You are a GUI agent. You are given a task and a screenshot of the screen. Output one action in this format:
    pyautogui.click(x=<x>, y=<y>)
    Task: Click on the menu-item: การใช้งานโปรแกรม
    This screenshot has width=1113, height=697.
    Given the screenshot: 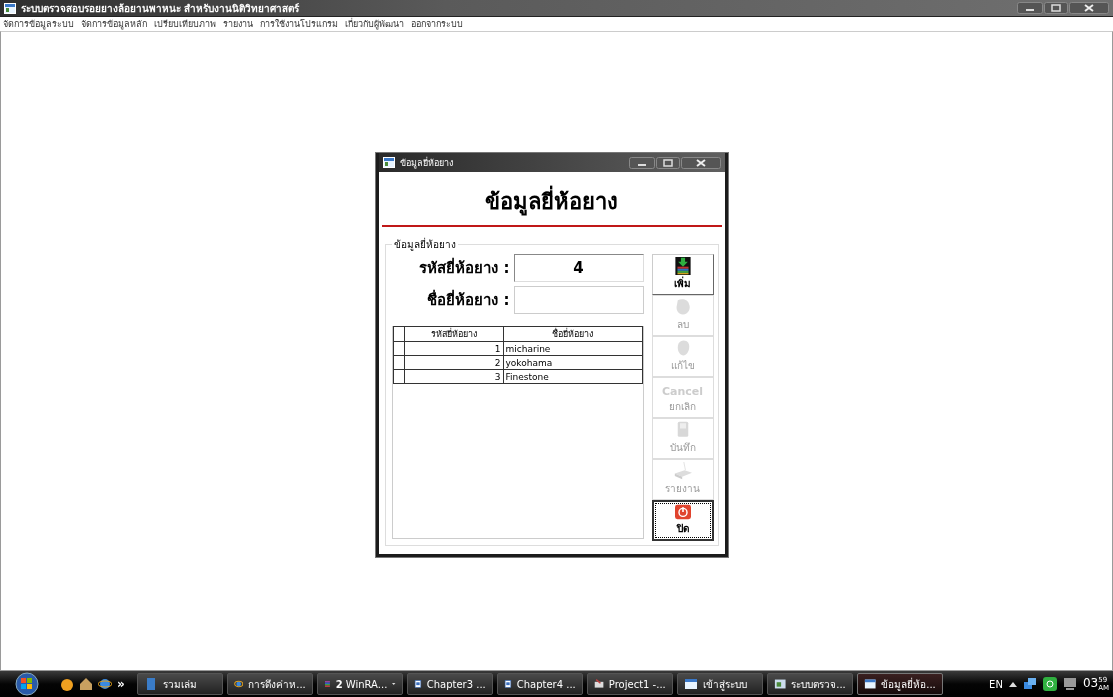 What is the action you would take?
    pyautogui.click(x=299, y=24)
    